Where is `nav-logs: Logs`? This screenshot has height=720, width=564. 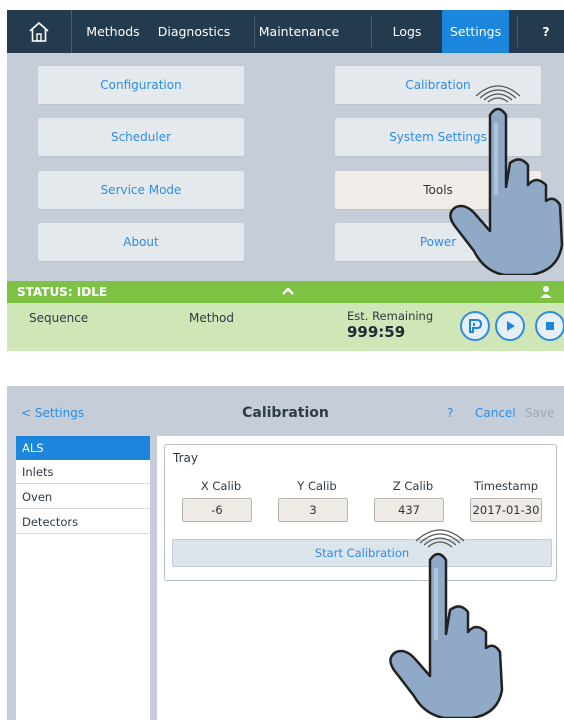
nav-logs: Logs is located at coordinates (407, 31).